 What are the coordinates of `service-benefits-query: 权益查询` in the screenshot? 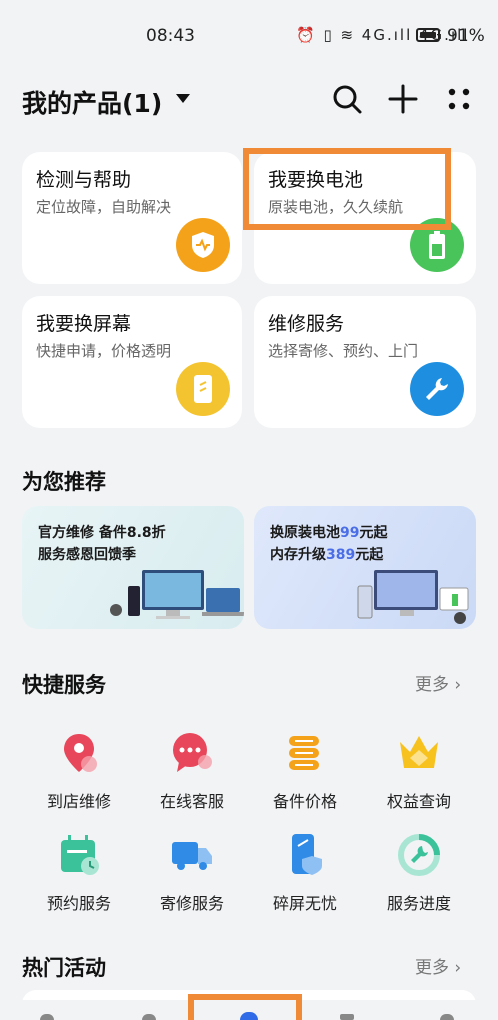 It's located at (419, 771).